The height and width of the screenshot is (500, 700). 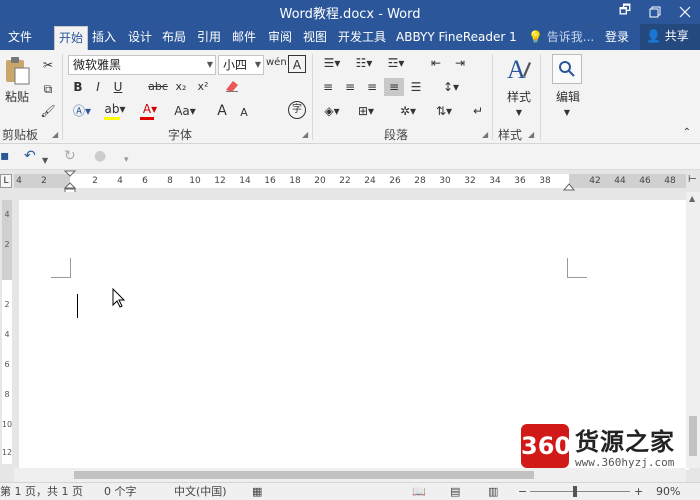 I want to click on font-color-button: A▾, so click(x=150, y=110).